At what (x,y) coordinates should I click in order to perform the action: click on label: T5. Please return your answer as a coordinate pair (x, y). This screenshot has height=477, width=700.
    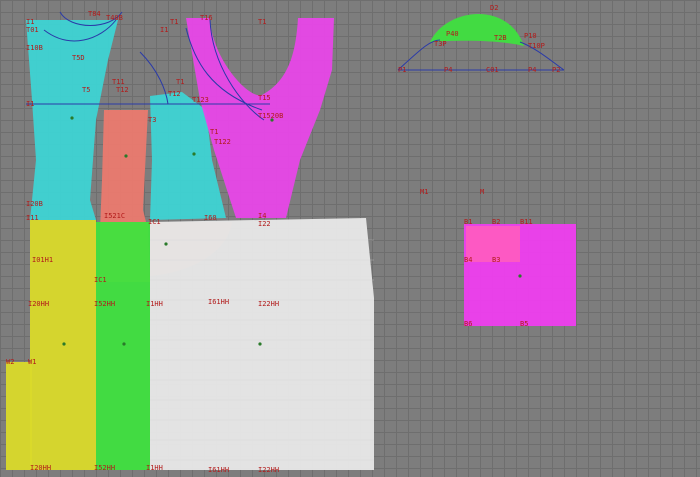
    Looking at the image, I should click on (86, 90).